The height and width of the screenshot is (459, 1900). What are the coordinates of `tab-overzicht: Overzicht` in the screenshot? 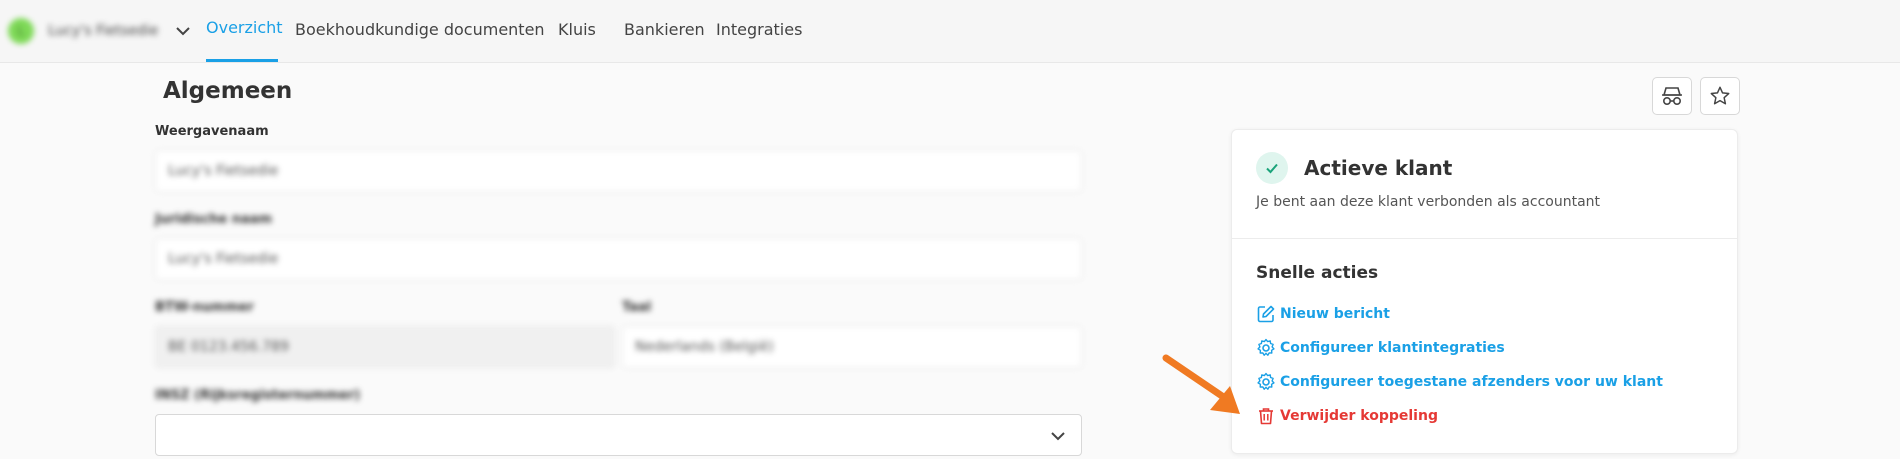 It's located at (244, 27).